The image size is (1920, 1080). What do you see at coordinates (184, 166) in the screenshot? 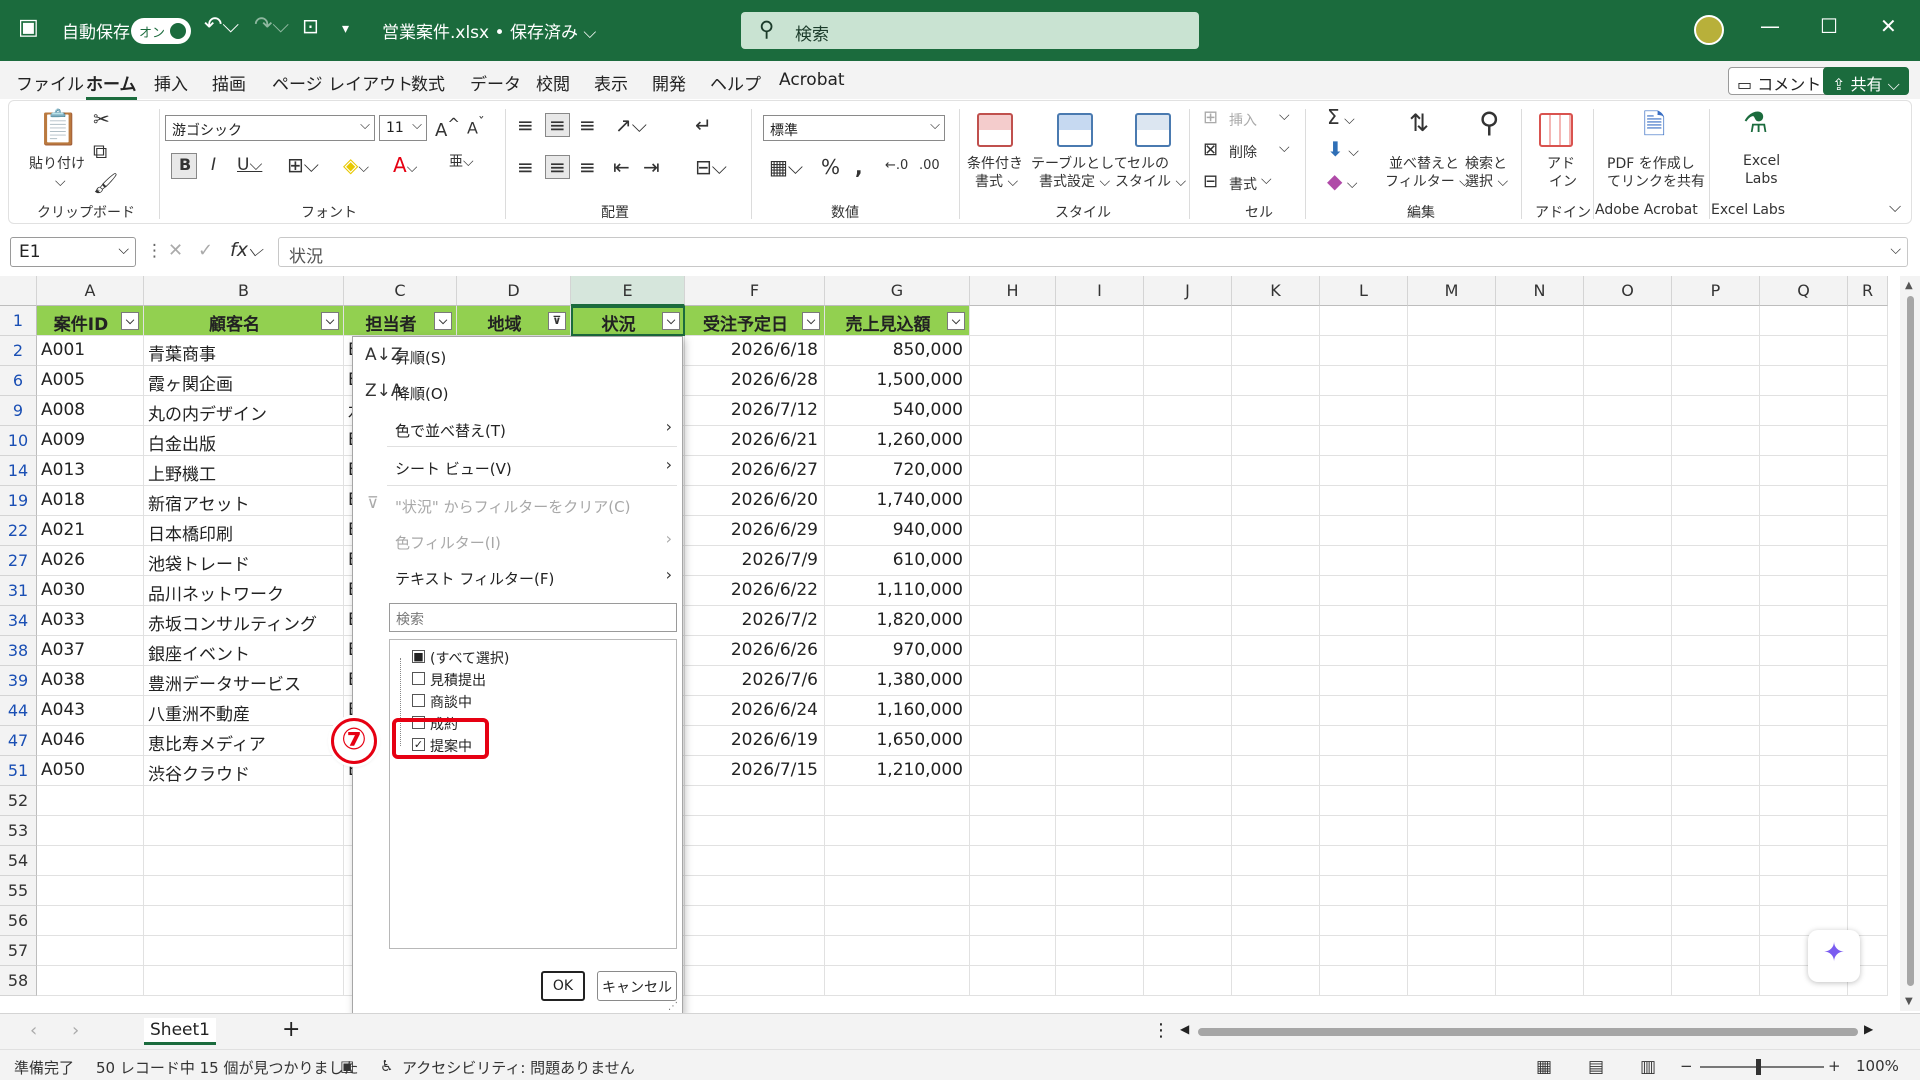
I see `bold-icon: B` at bounding box center [184, 166].